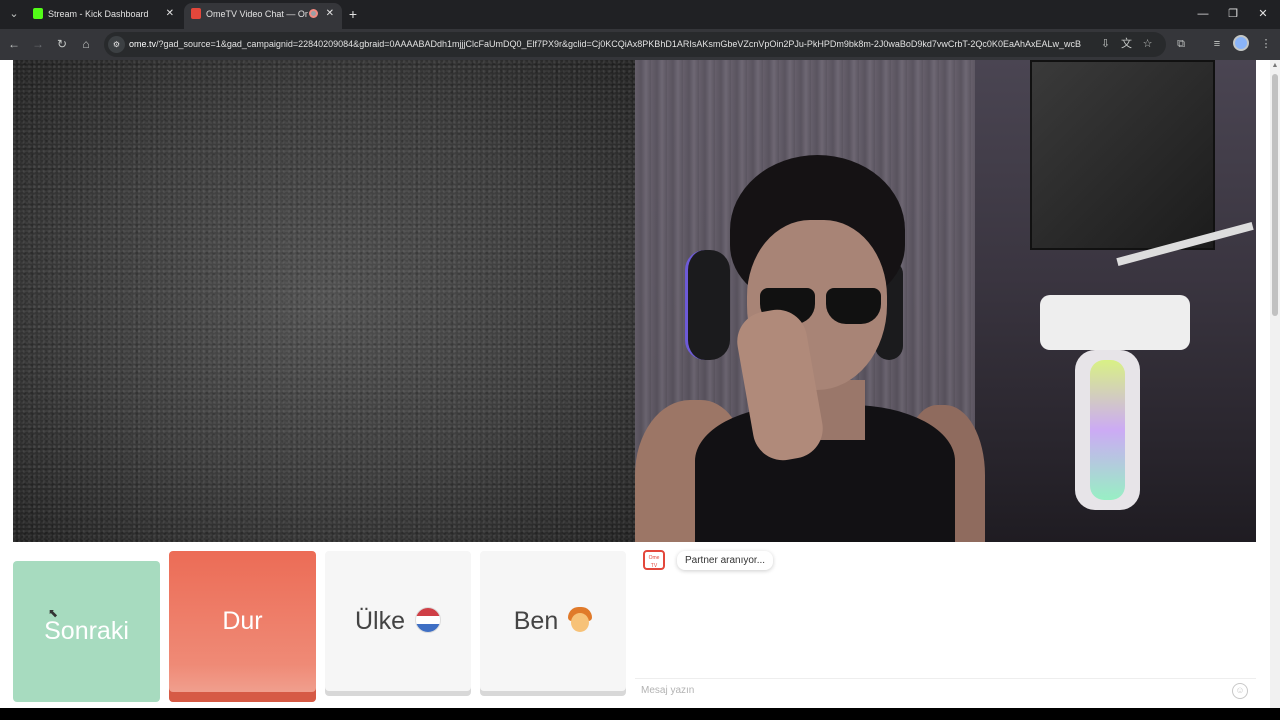 This screenshot has height=720, width=1280. Describe the element at coordinates (707, 305) in the screenshot. I see `headphone` at that location.